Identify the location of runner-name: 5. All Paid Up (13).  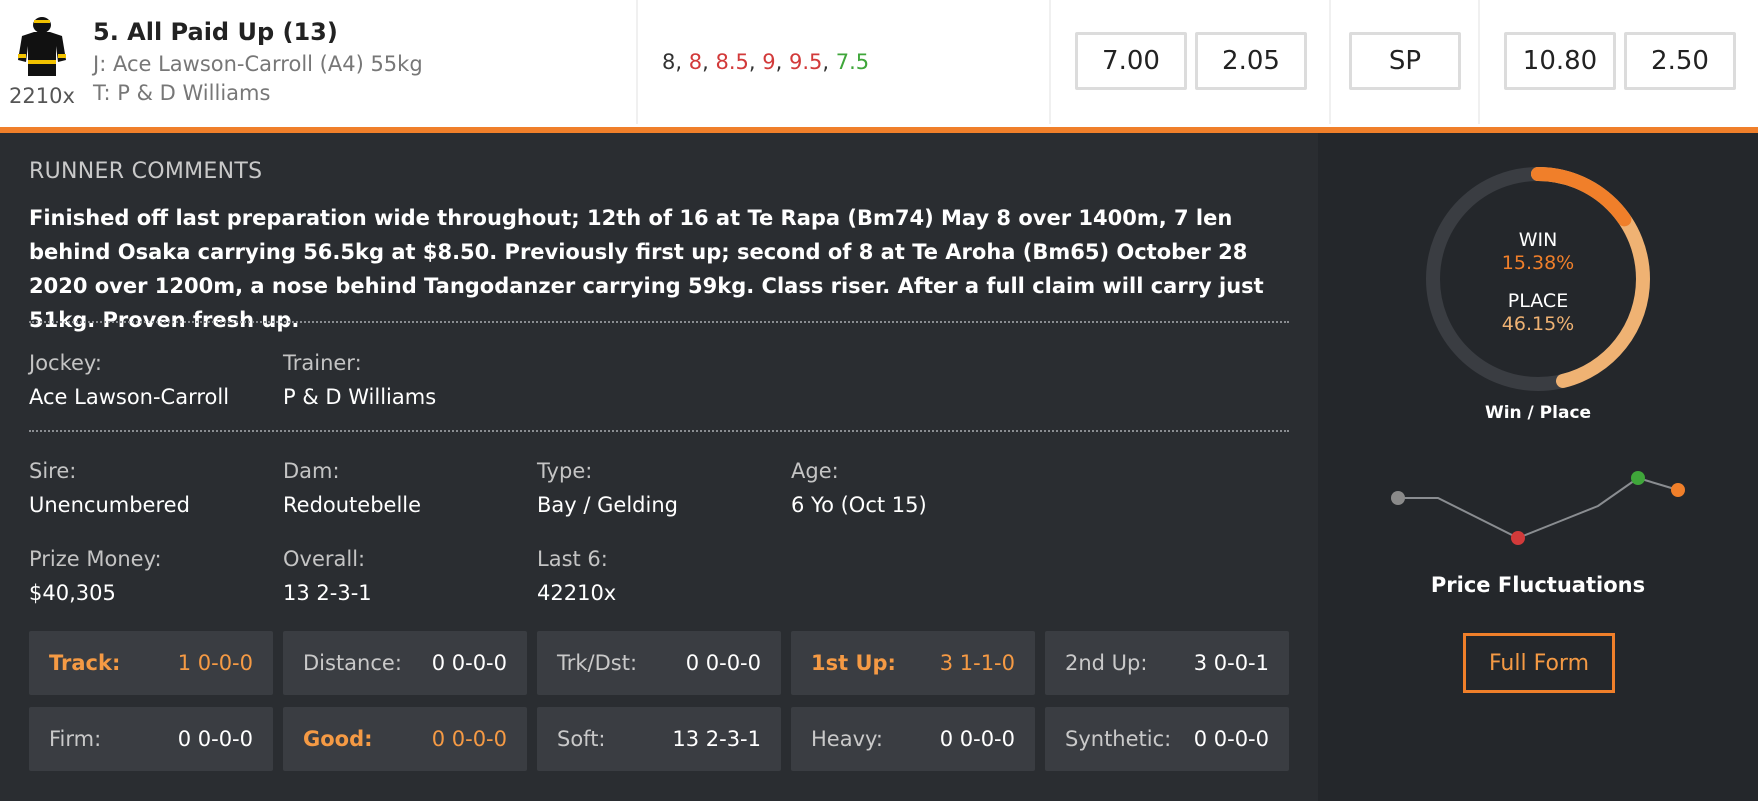
(215, 32).